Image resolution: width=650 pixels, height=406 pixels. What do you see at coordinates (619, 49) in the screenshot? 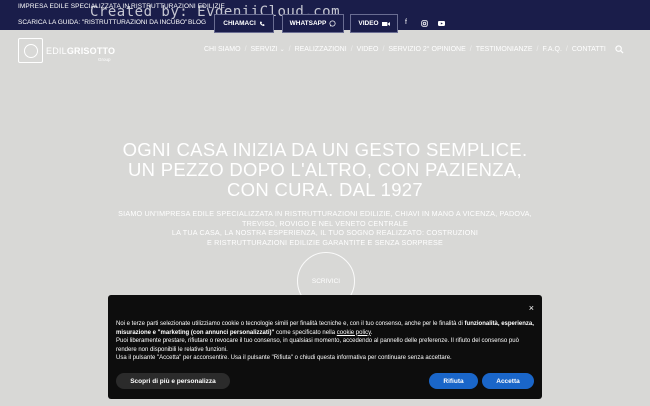
I see `search-icon` at bounding box center [619, 49].